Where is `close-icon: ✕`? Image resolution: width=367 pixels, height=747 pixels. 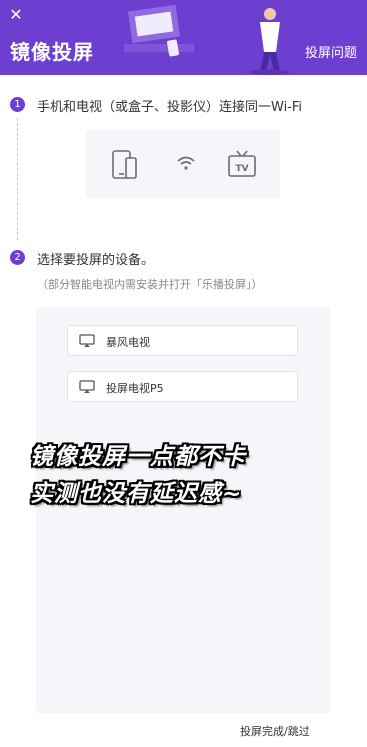 close-icon: ✕ is located at coordinates (16, 15).